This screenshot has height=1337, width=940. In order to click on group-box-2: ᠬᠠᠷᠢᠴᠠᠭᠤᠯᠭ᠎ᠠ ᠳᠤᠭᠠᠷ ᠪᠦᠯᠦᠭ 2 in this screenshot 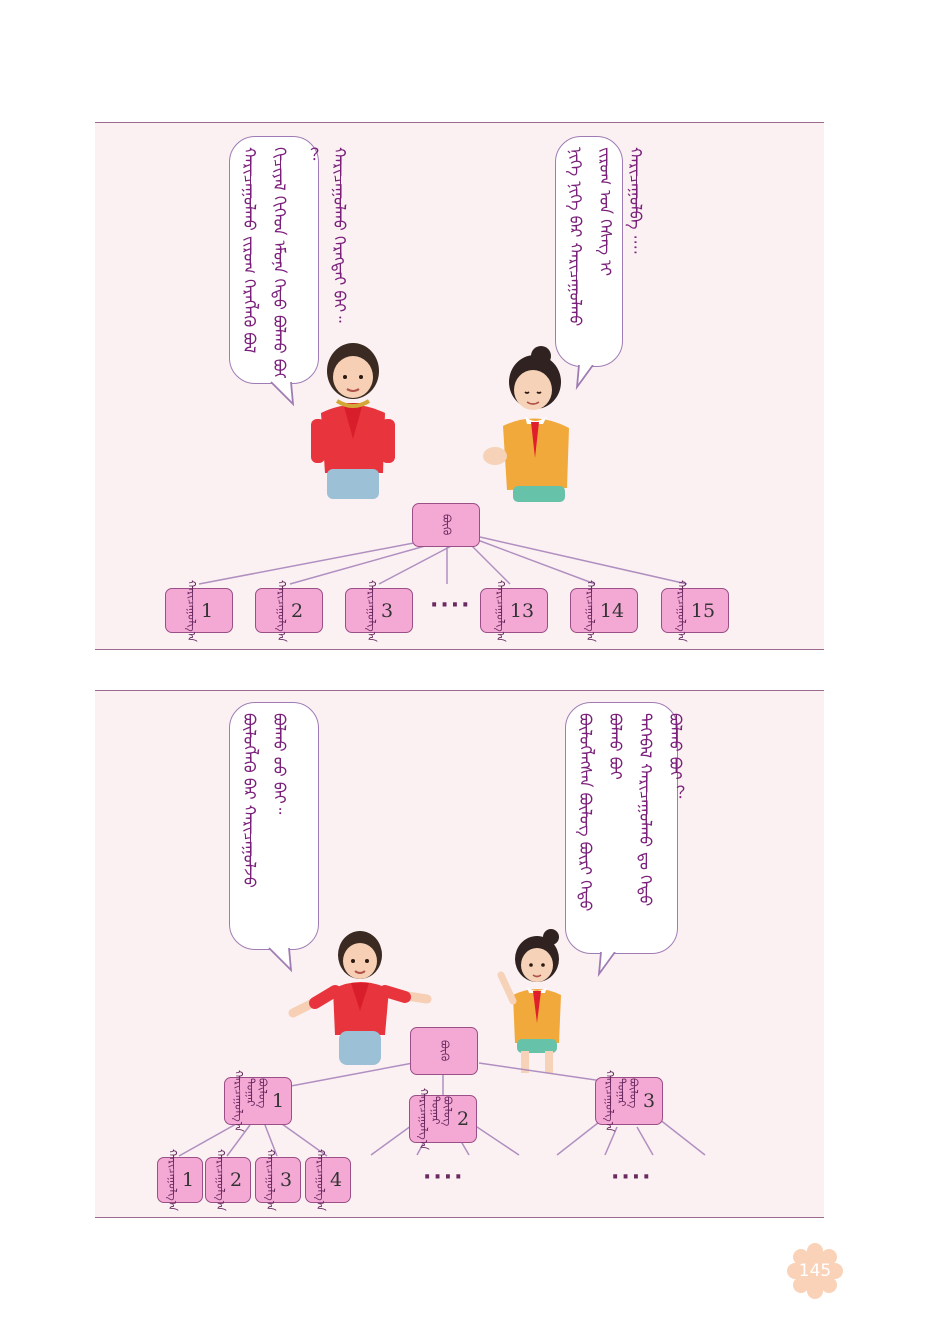, I will do `click(443, 1119)`.